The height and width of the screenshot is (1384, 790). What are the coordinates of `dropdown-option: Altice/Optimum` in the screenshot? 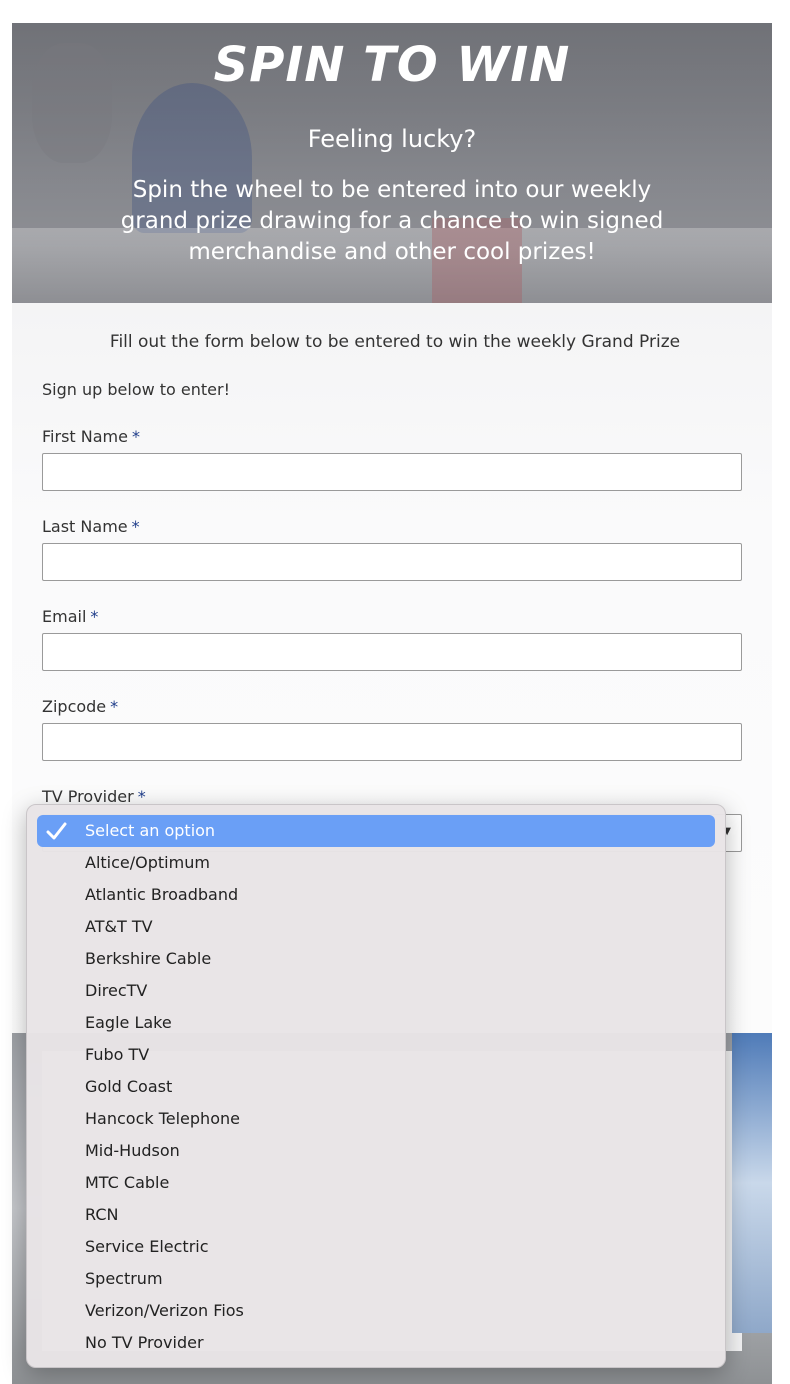 It's located at (376, 863).